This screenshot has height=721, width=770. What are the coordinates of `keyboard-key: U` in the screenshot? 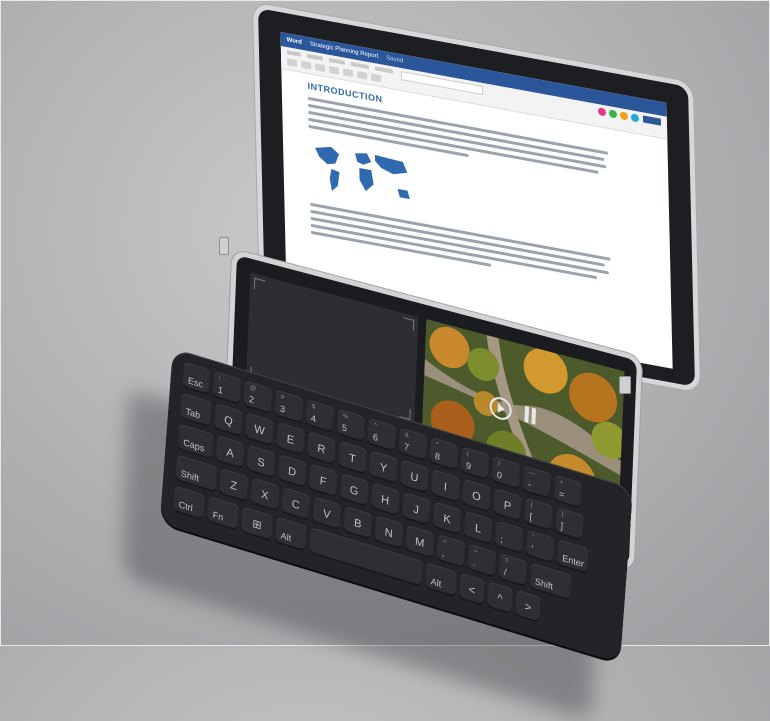 It's located at (414, 476).